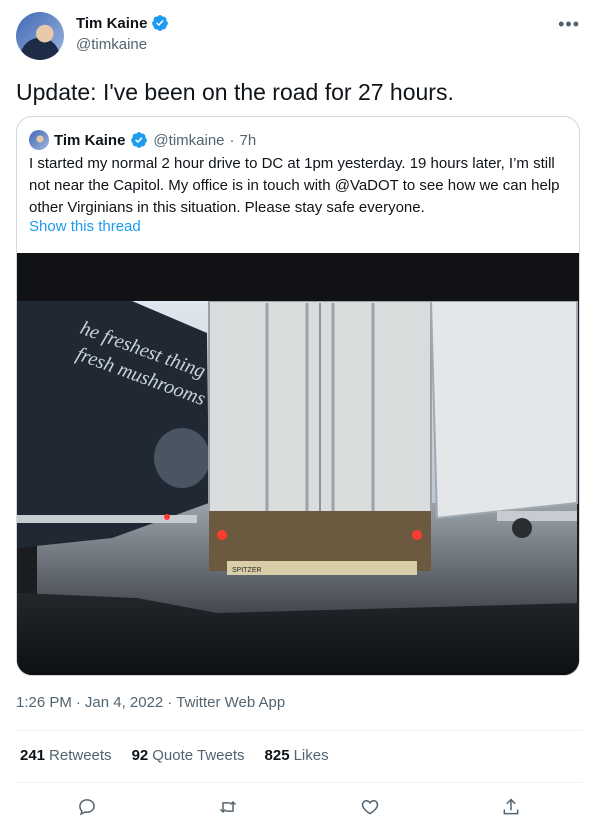  Describe the element at coordinates (85, 226) in the screenshot. I see `show-thread-link: Show this thread` at that location.